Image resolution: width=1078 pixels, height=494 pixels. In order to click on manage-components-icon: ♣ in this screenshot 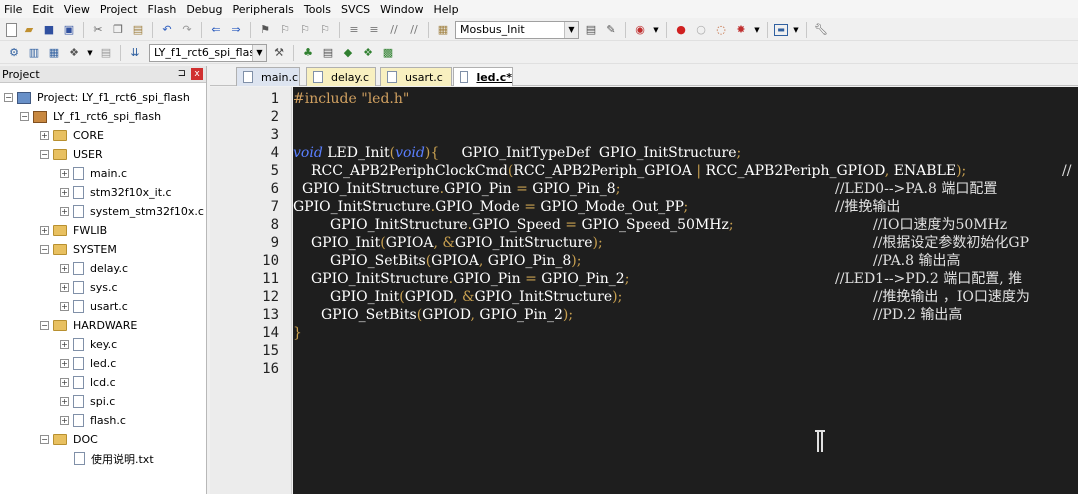, I will do `click(308, 53)`.